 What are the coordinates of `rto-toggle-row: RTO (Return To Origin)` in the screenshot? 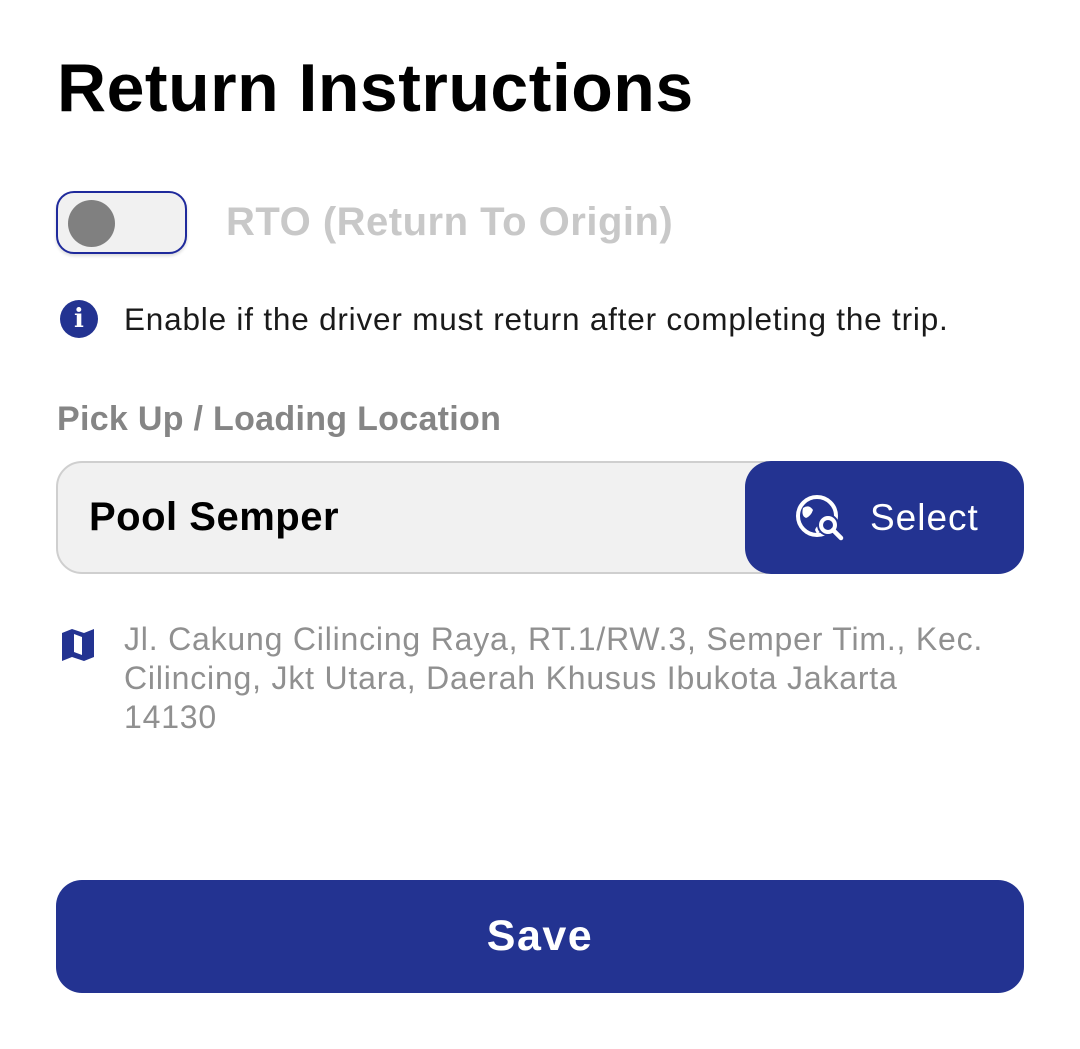 It's located at (364, 222).